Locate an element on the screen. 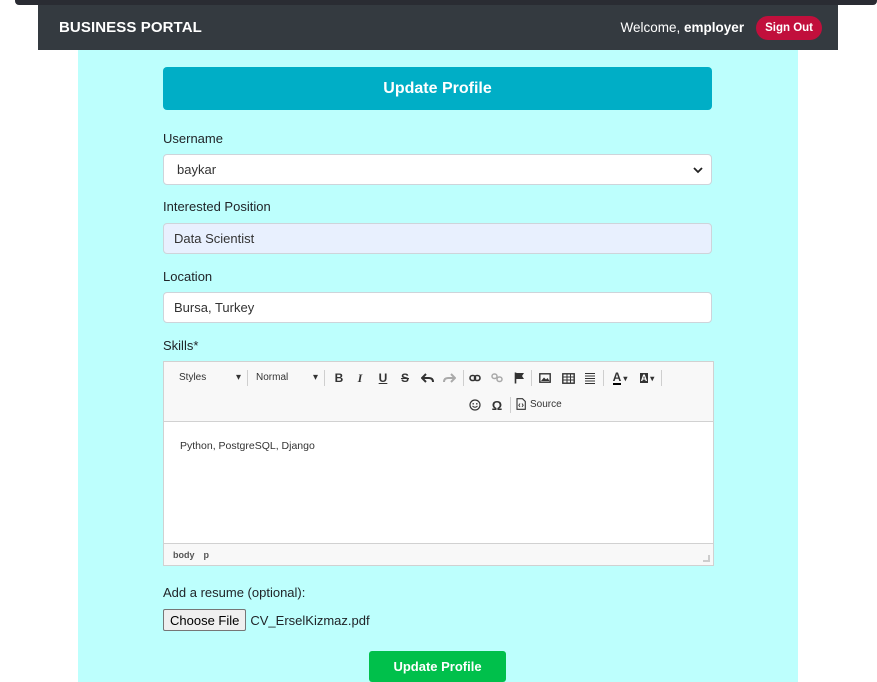 Image resolution: width=877 pixels, height=682 pixels. skills-label: Skills* is located at coordinates (181, 345).